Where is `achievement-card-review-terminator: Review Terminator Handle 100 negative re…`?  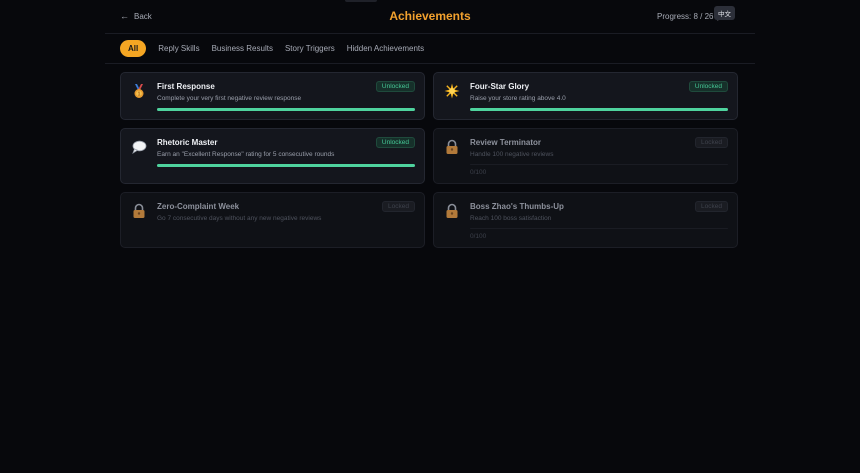
achievement-card-review-terminator: Review Terminator Handle 100 negative re… is located at coordinates (585, 156).